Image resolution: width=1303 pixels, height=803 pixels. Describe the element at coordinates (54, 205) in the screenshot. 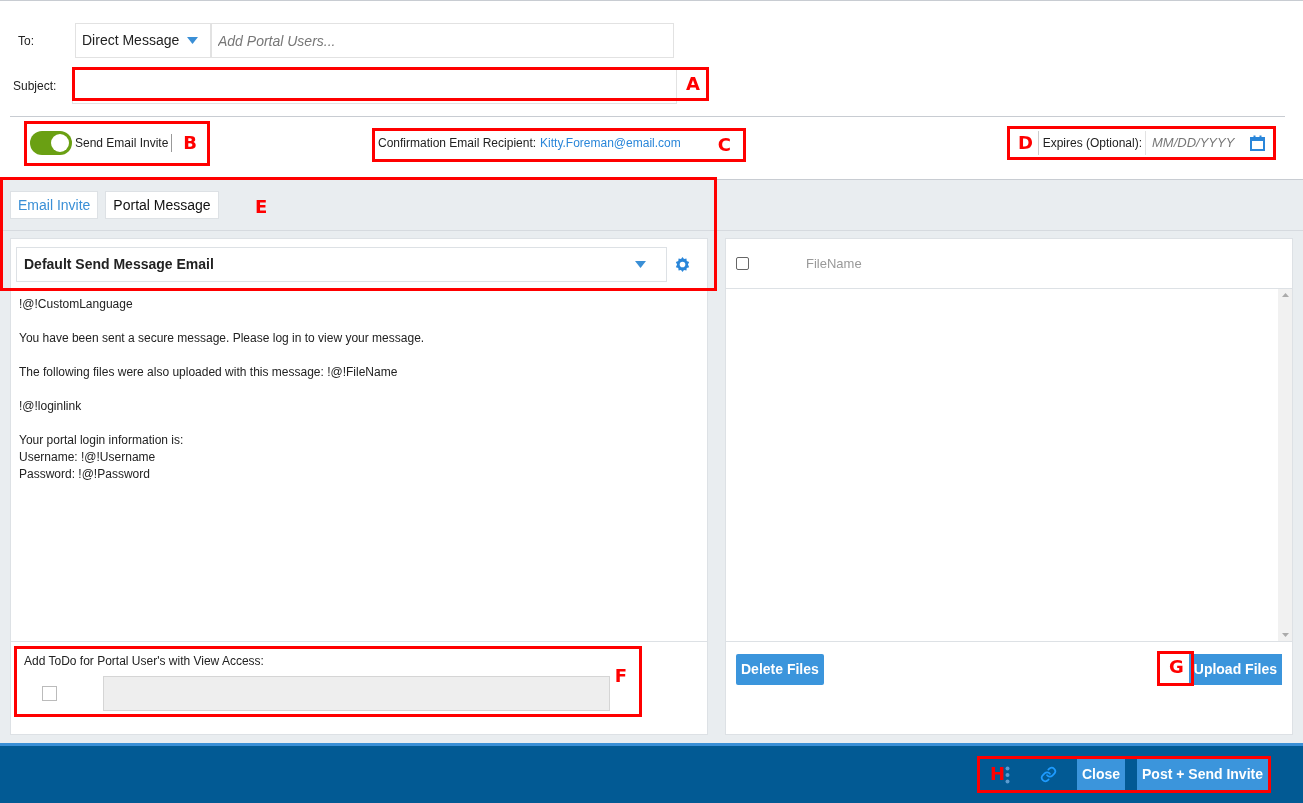

I see `tab: Email Invite` at that location.